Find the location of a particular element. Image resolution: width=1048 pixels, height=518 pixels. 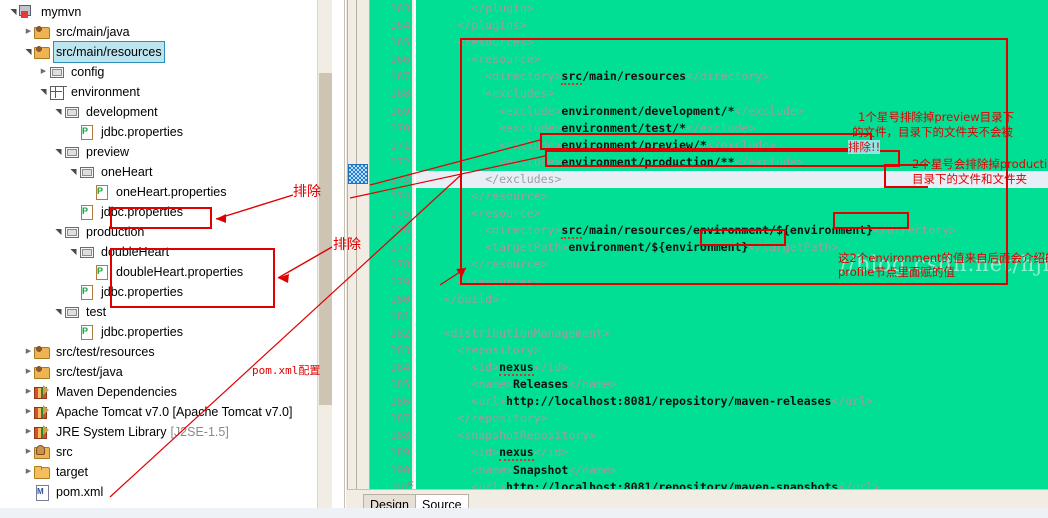

tree-item-mymvn: mymvn is located at coordinates (166, 12).